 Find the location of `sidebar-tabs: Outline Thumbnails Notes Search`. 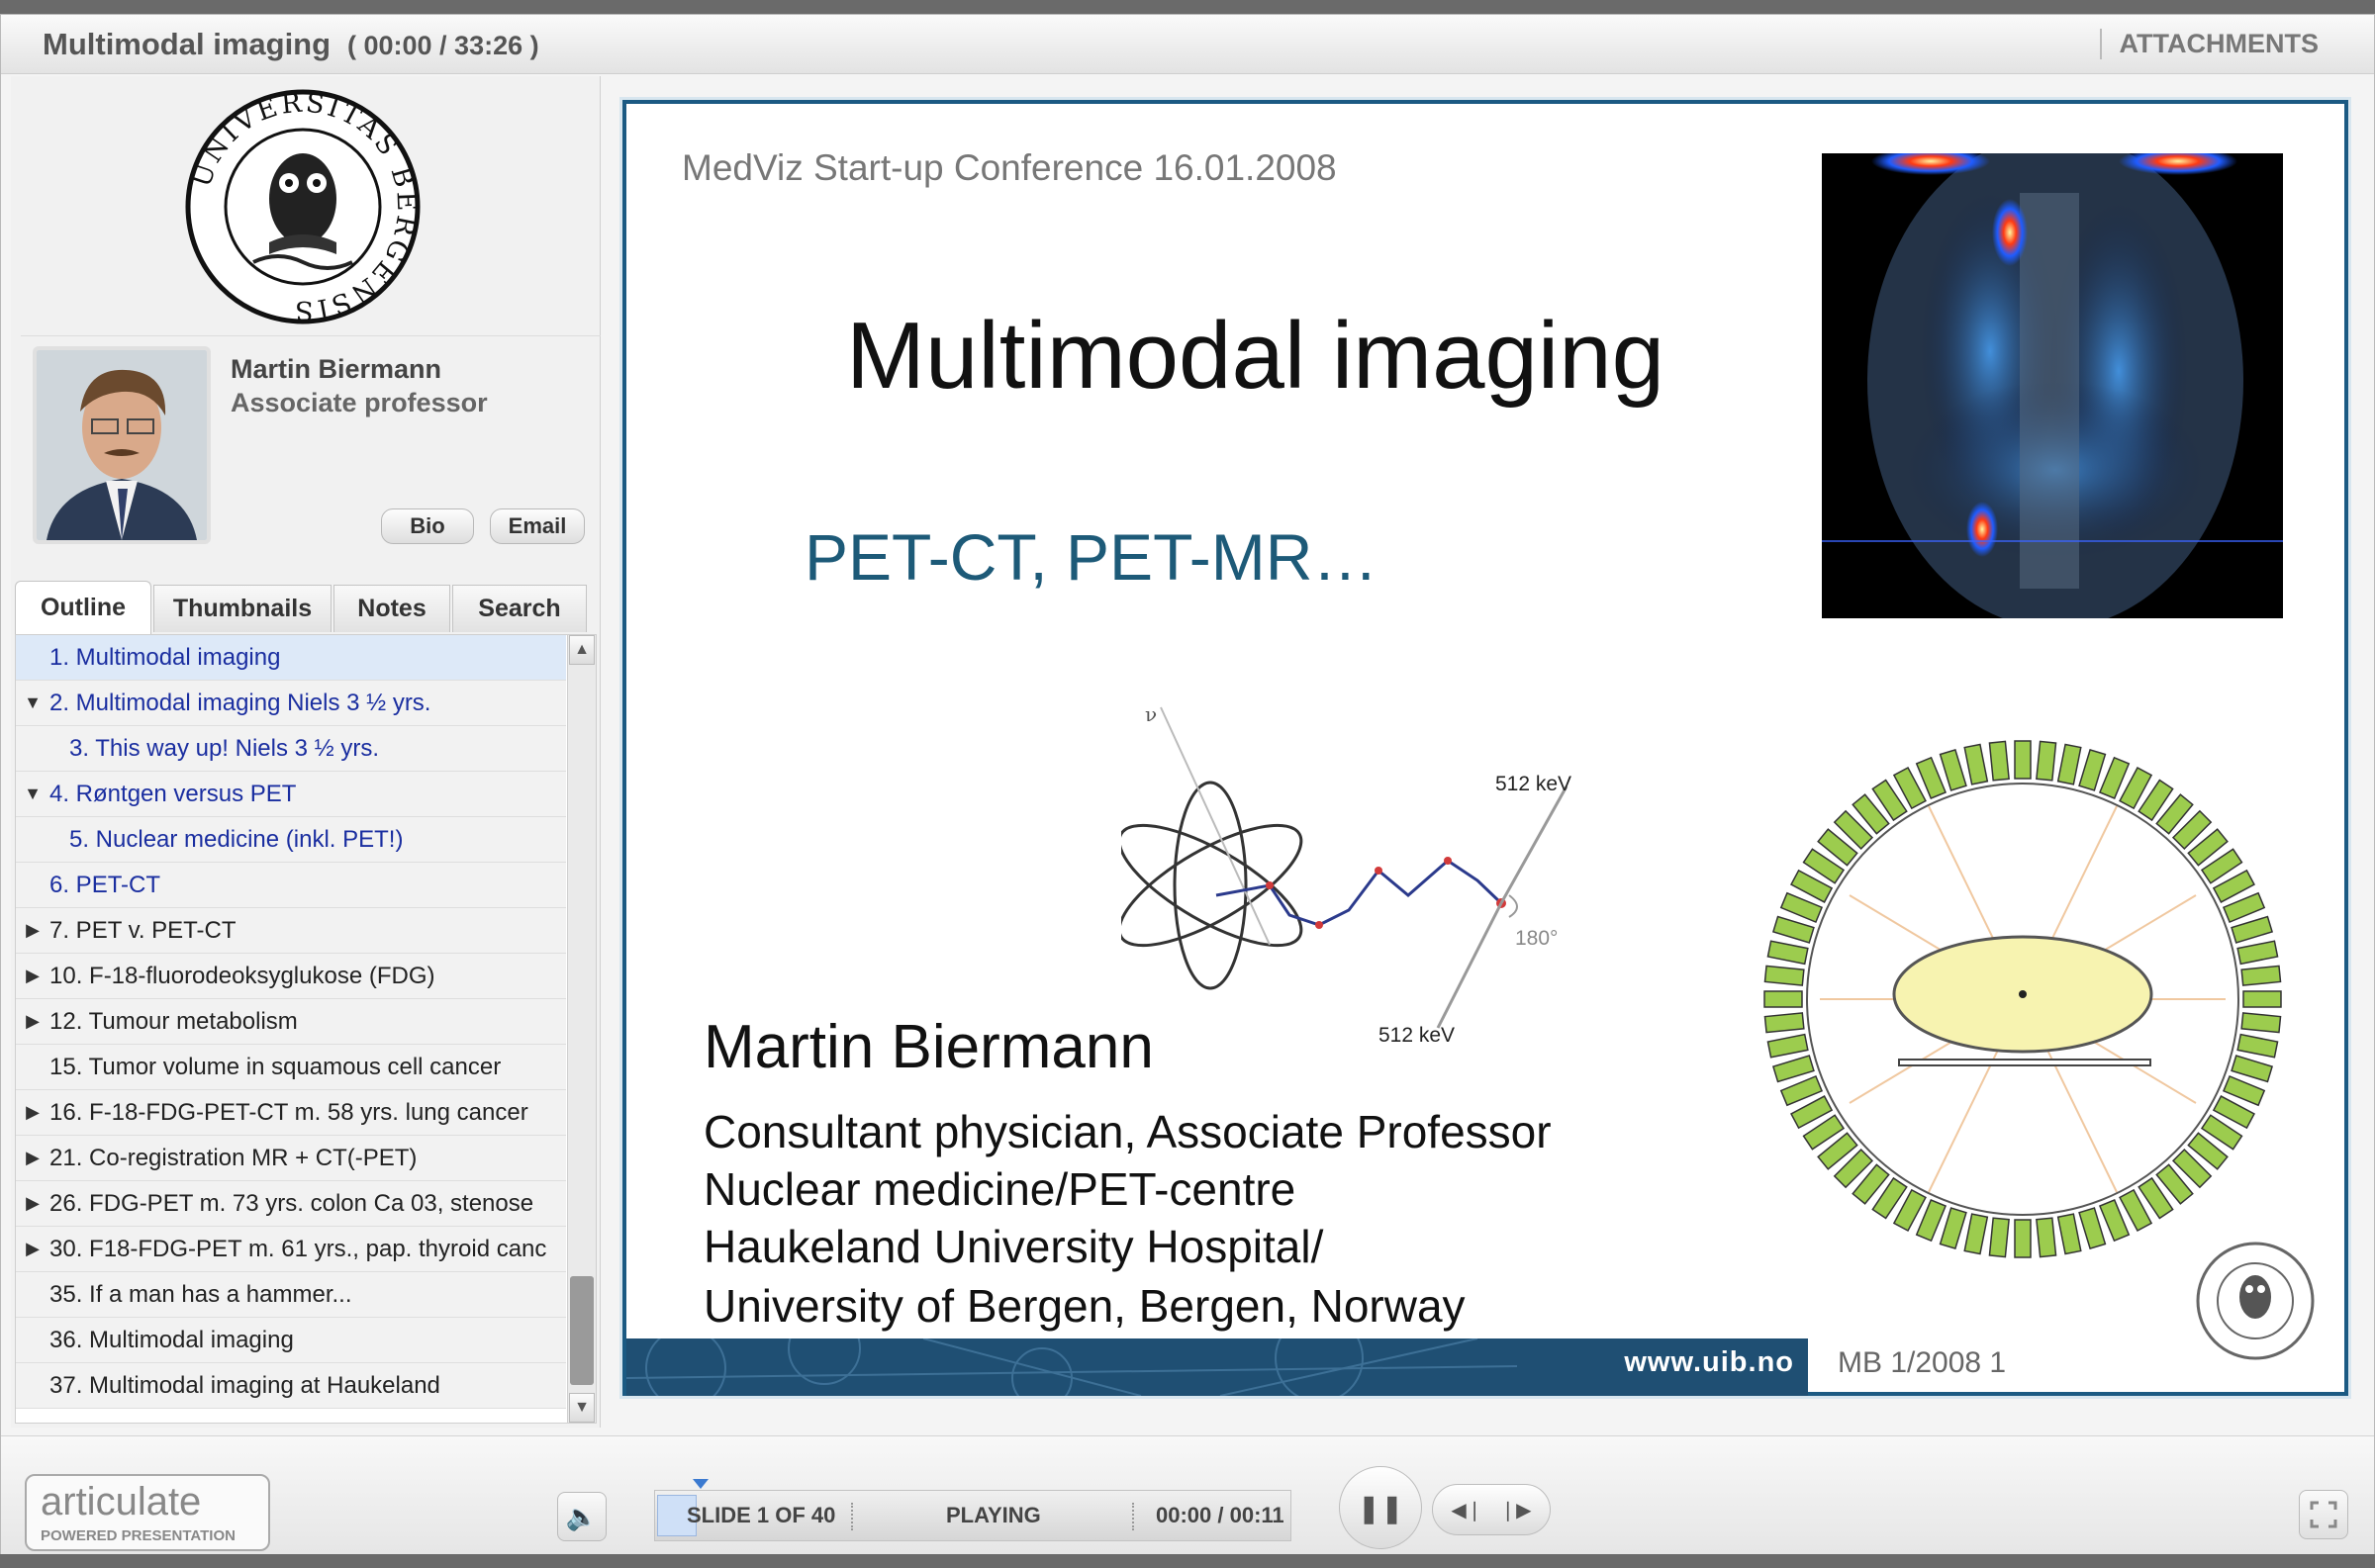

sidebar-tabs: Outline Thumbnails Notes Search is located at coordinates (303, 607).